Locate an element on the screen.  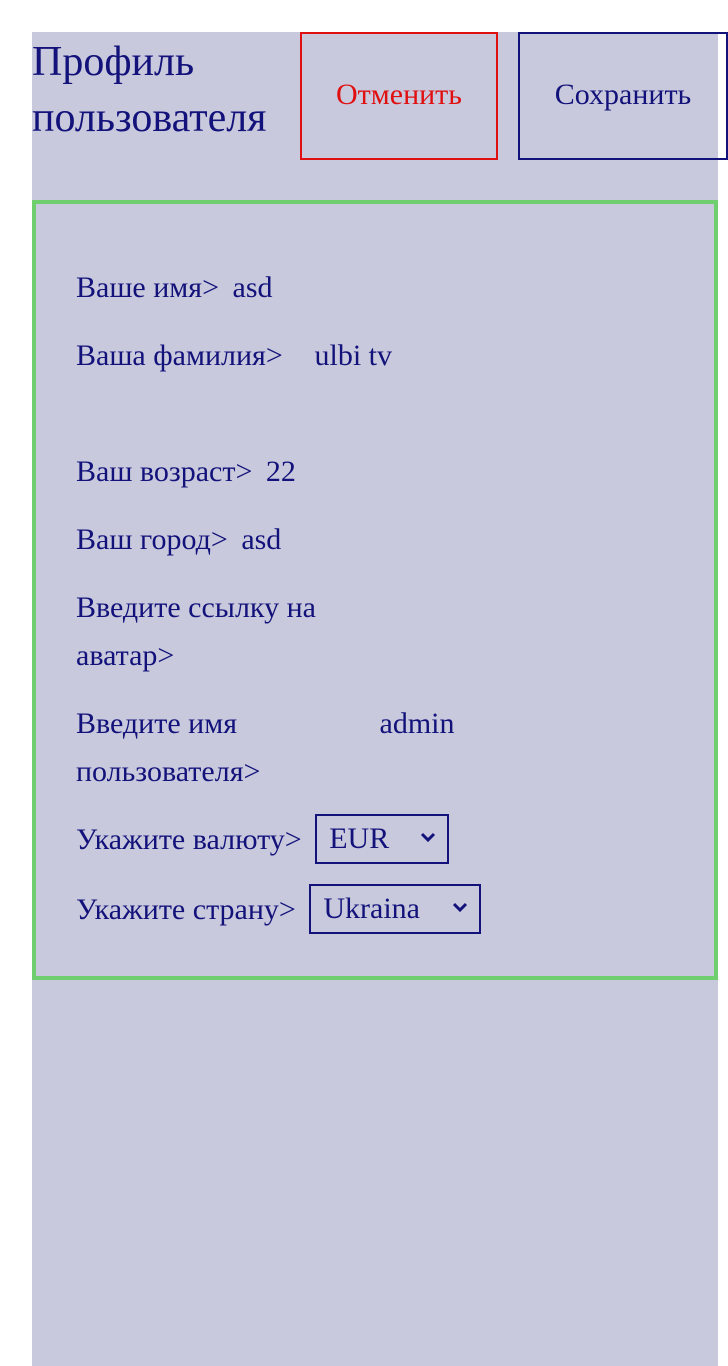
page-header: Профиль пользователя Отменить Сохранить is located at coordinates (380, 96).